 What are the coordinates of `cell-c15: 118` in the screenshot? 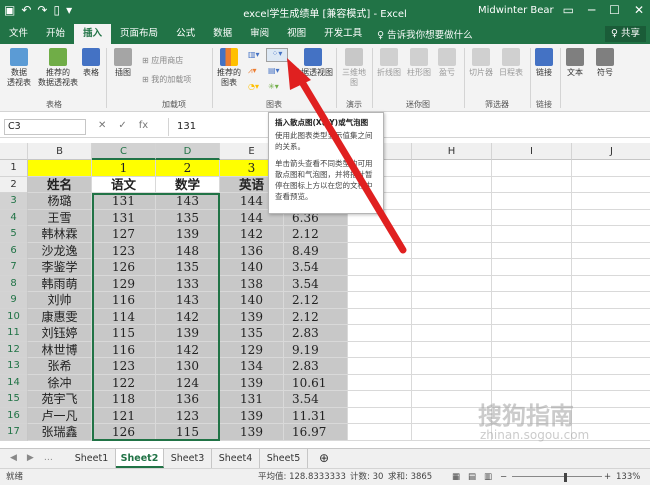 It's located at (124, 399).